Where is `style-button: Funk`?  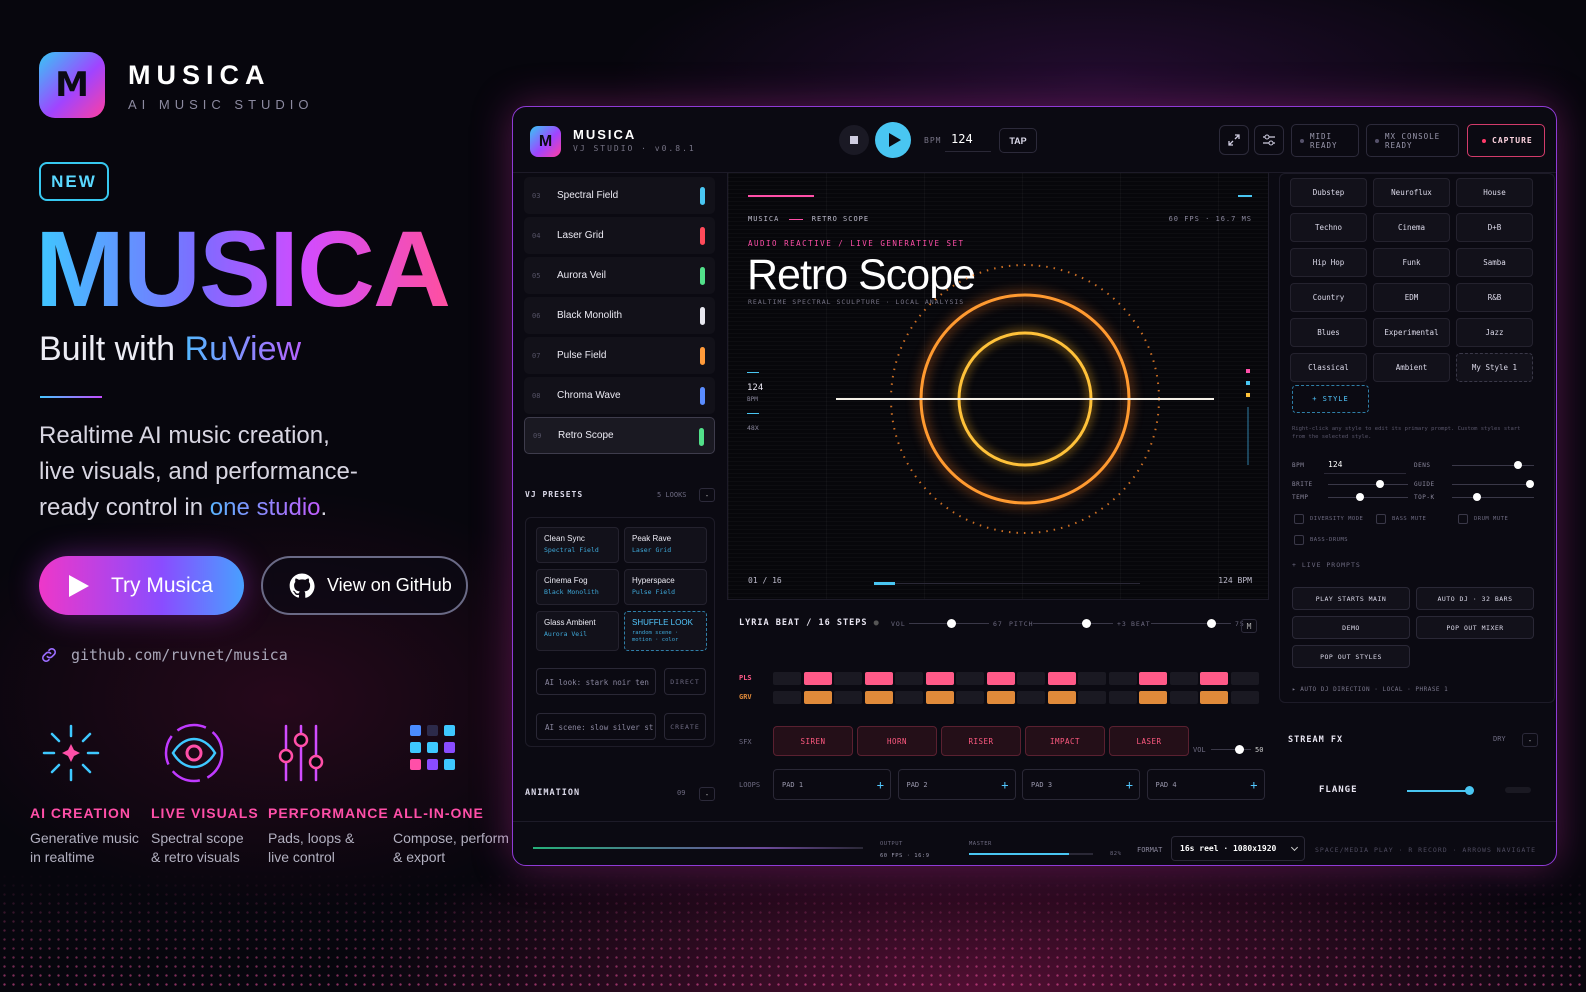
style-button: Funk is located at coordinates (1411, 262).